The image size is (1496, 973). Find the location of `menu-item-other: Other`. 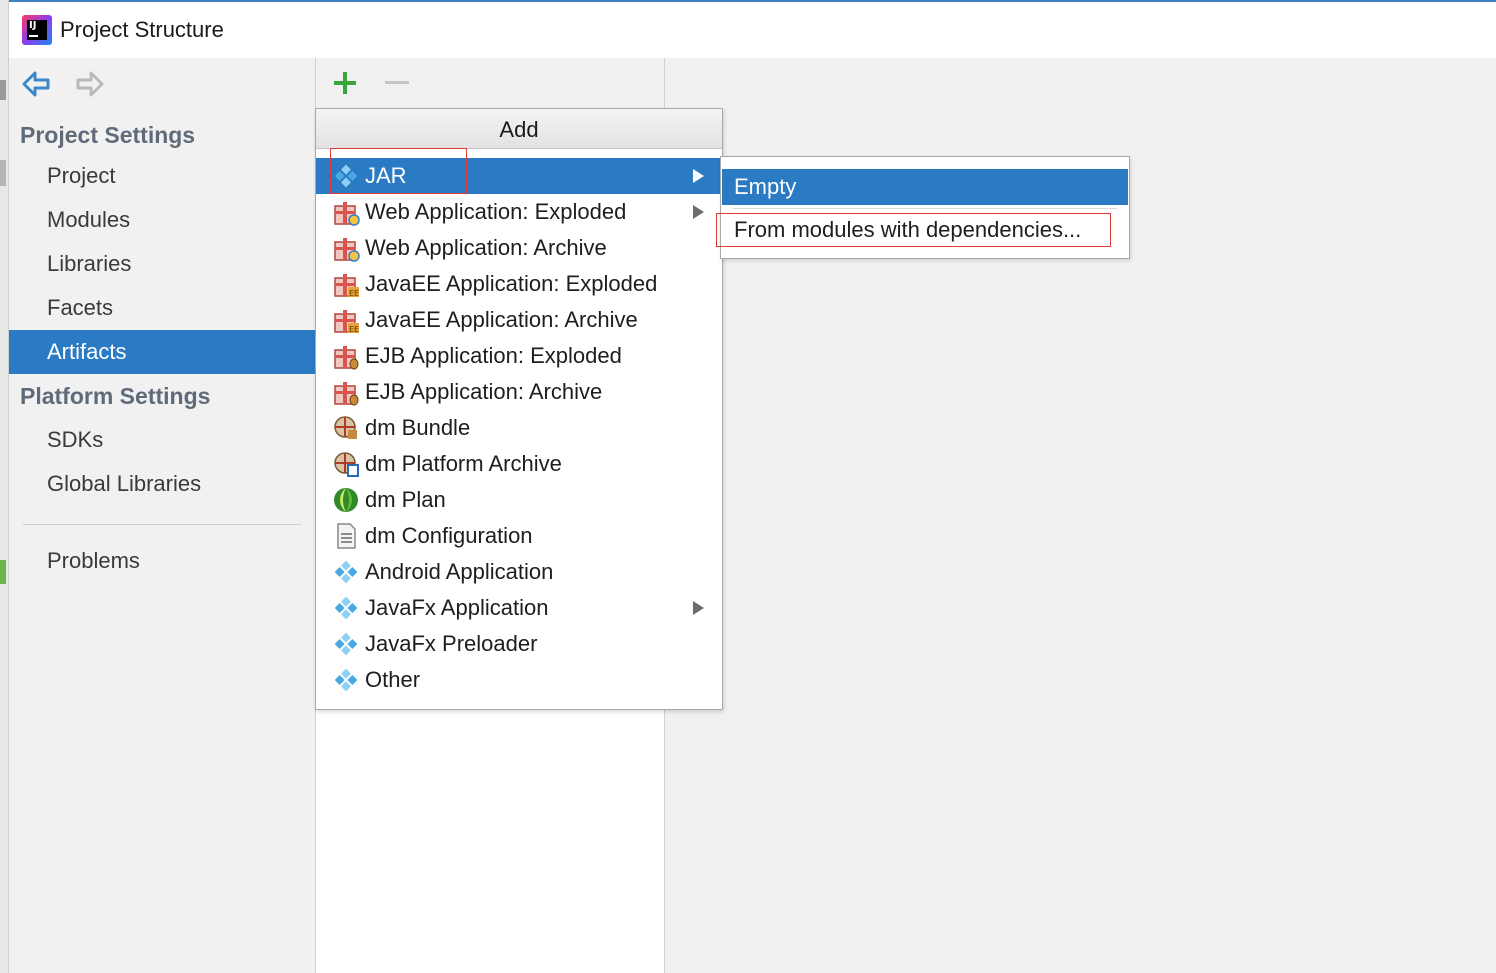

menu-item-other: Other is located at coordinates (519, 680).